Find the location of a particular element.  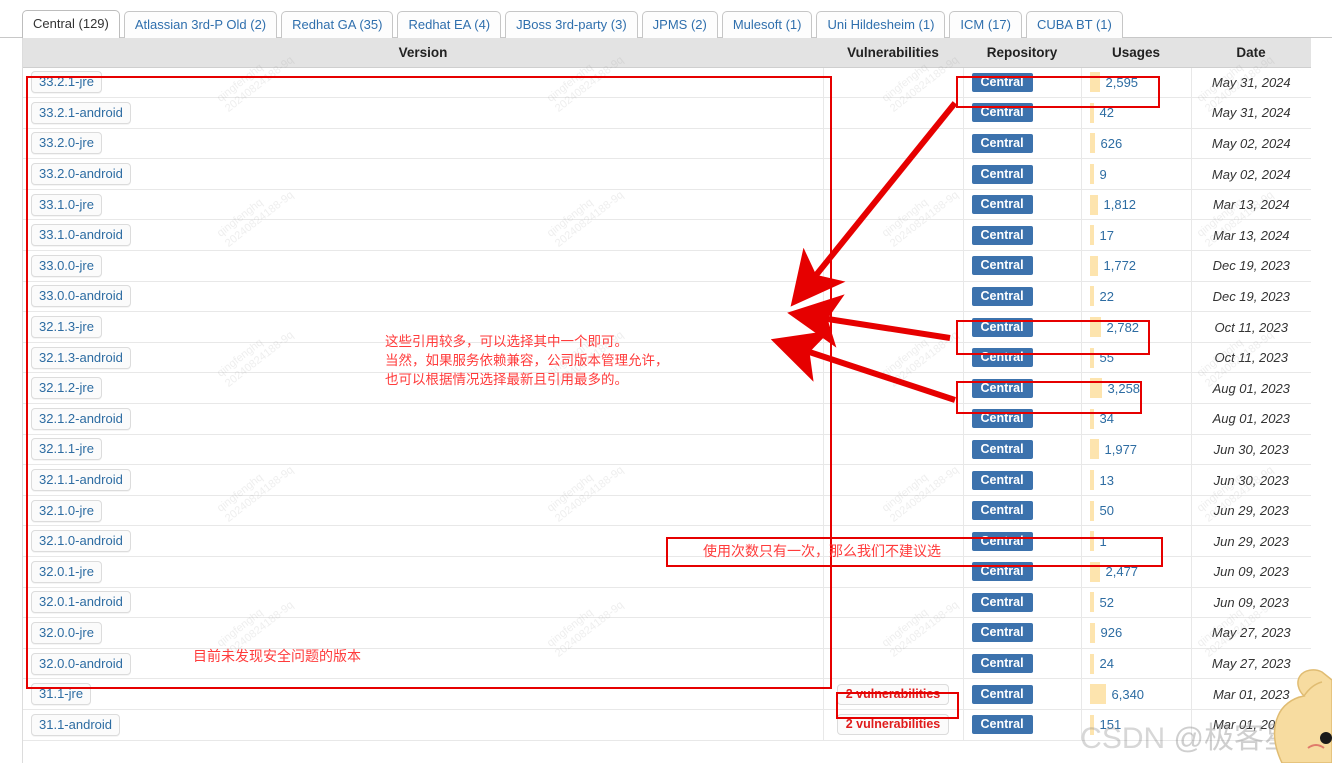

tab-redhat-ea-4: Redhat EA (4) is located at coordinates (449, 24).